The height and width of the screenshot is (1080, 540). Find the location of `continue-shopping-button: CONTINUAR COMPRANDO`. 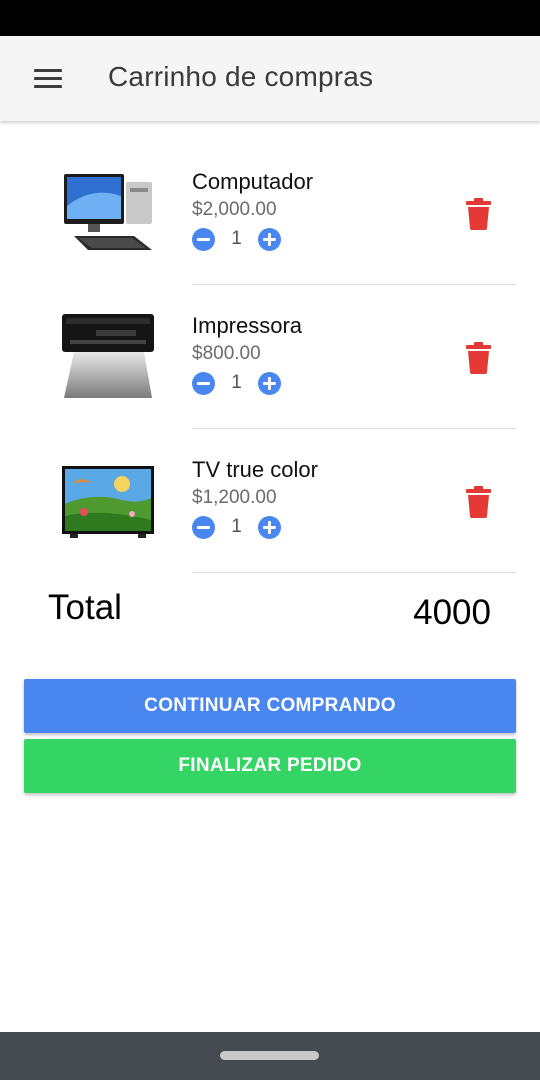

continue-shopping-button: CONTINUAR COMPRANDO is located at coordinates (270, 706).